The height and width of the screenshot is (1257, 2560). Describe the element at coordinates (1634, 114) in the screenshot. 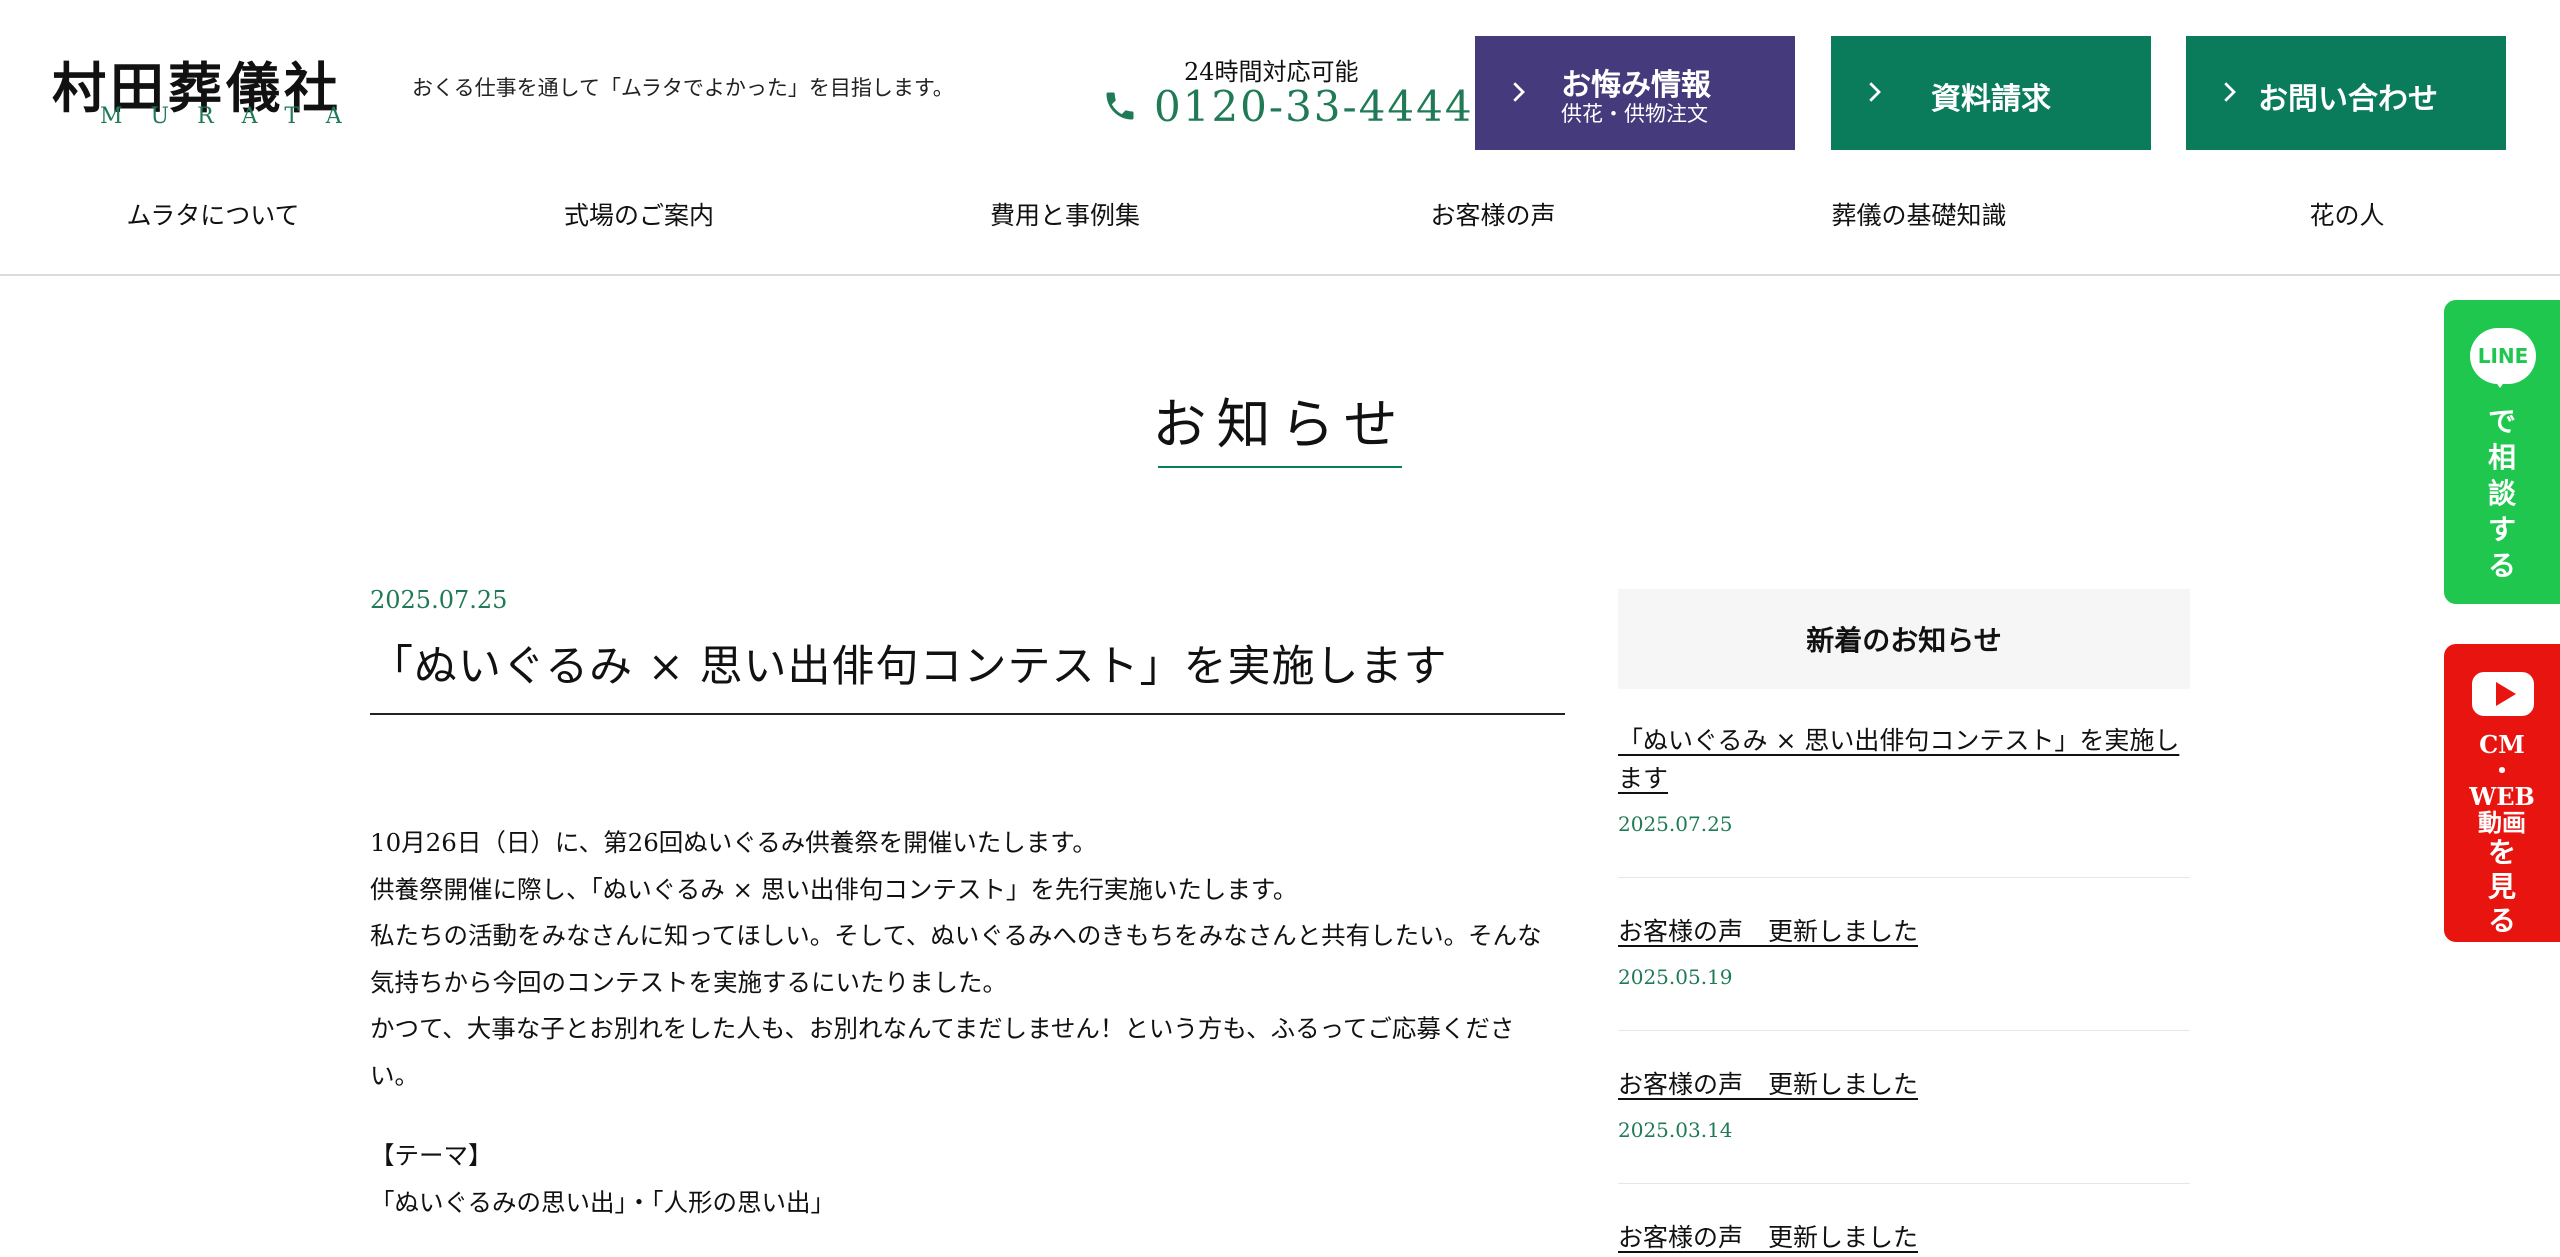

I see `condolence-info-sublabel: 供花・供物注文` at that location.